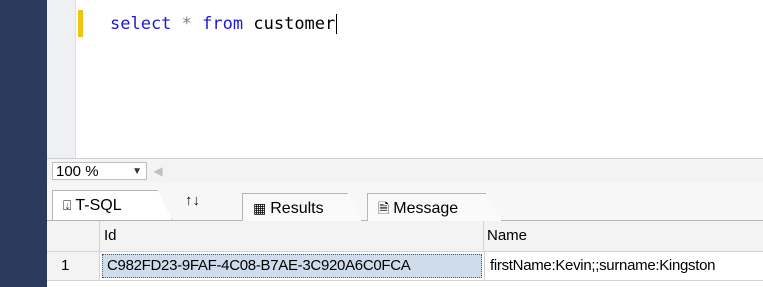  I want to click on operator-star: *, so click(186, 24).